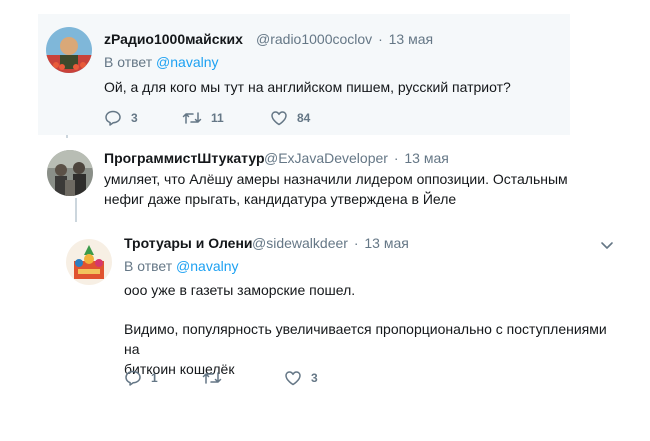 This screenshot has height=441, width=650. Describe the element at coordinates (326, 158) in the screenshot. I see `author-handle: @ExJavaDeveloper` at that location.